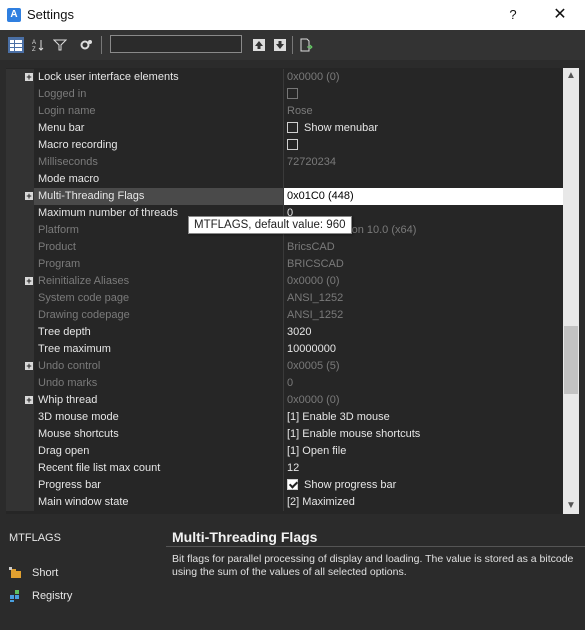 The image size is (585, 630). Describe the element at coordinates (284, 111) in the screenshot. I see `setting-row: Login name Rose` at that location.